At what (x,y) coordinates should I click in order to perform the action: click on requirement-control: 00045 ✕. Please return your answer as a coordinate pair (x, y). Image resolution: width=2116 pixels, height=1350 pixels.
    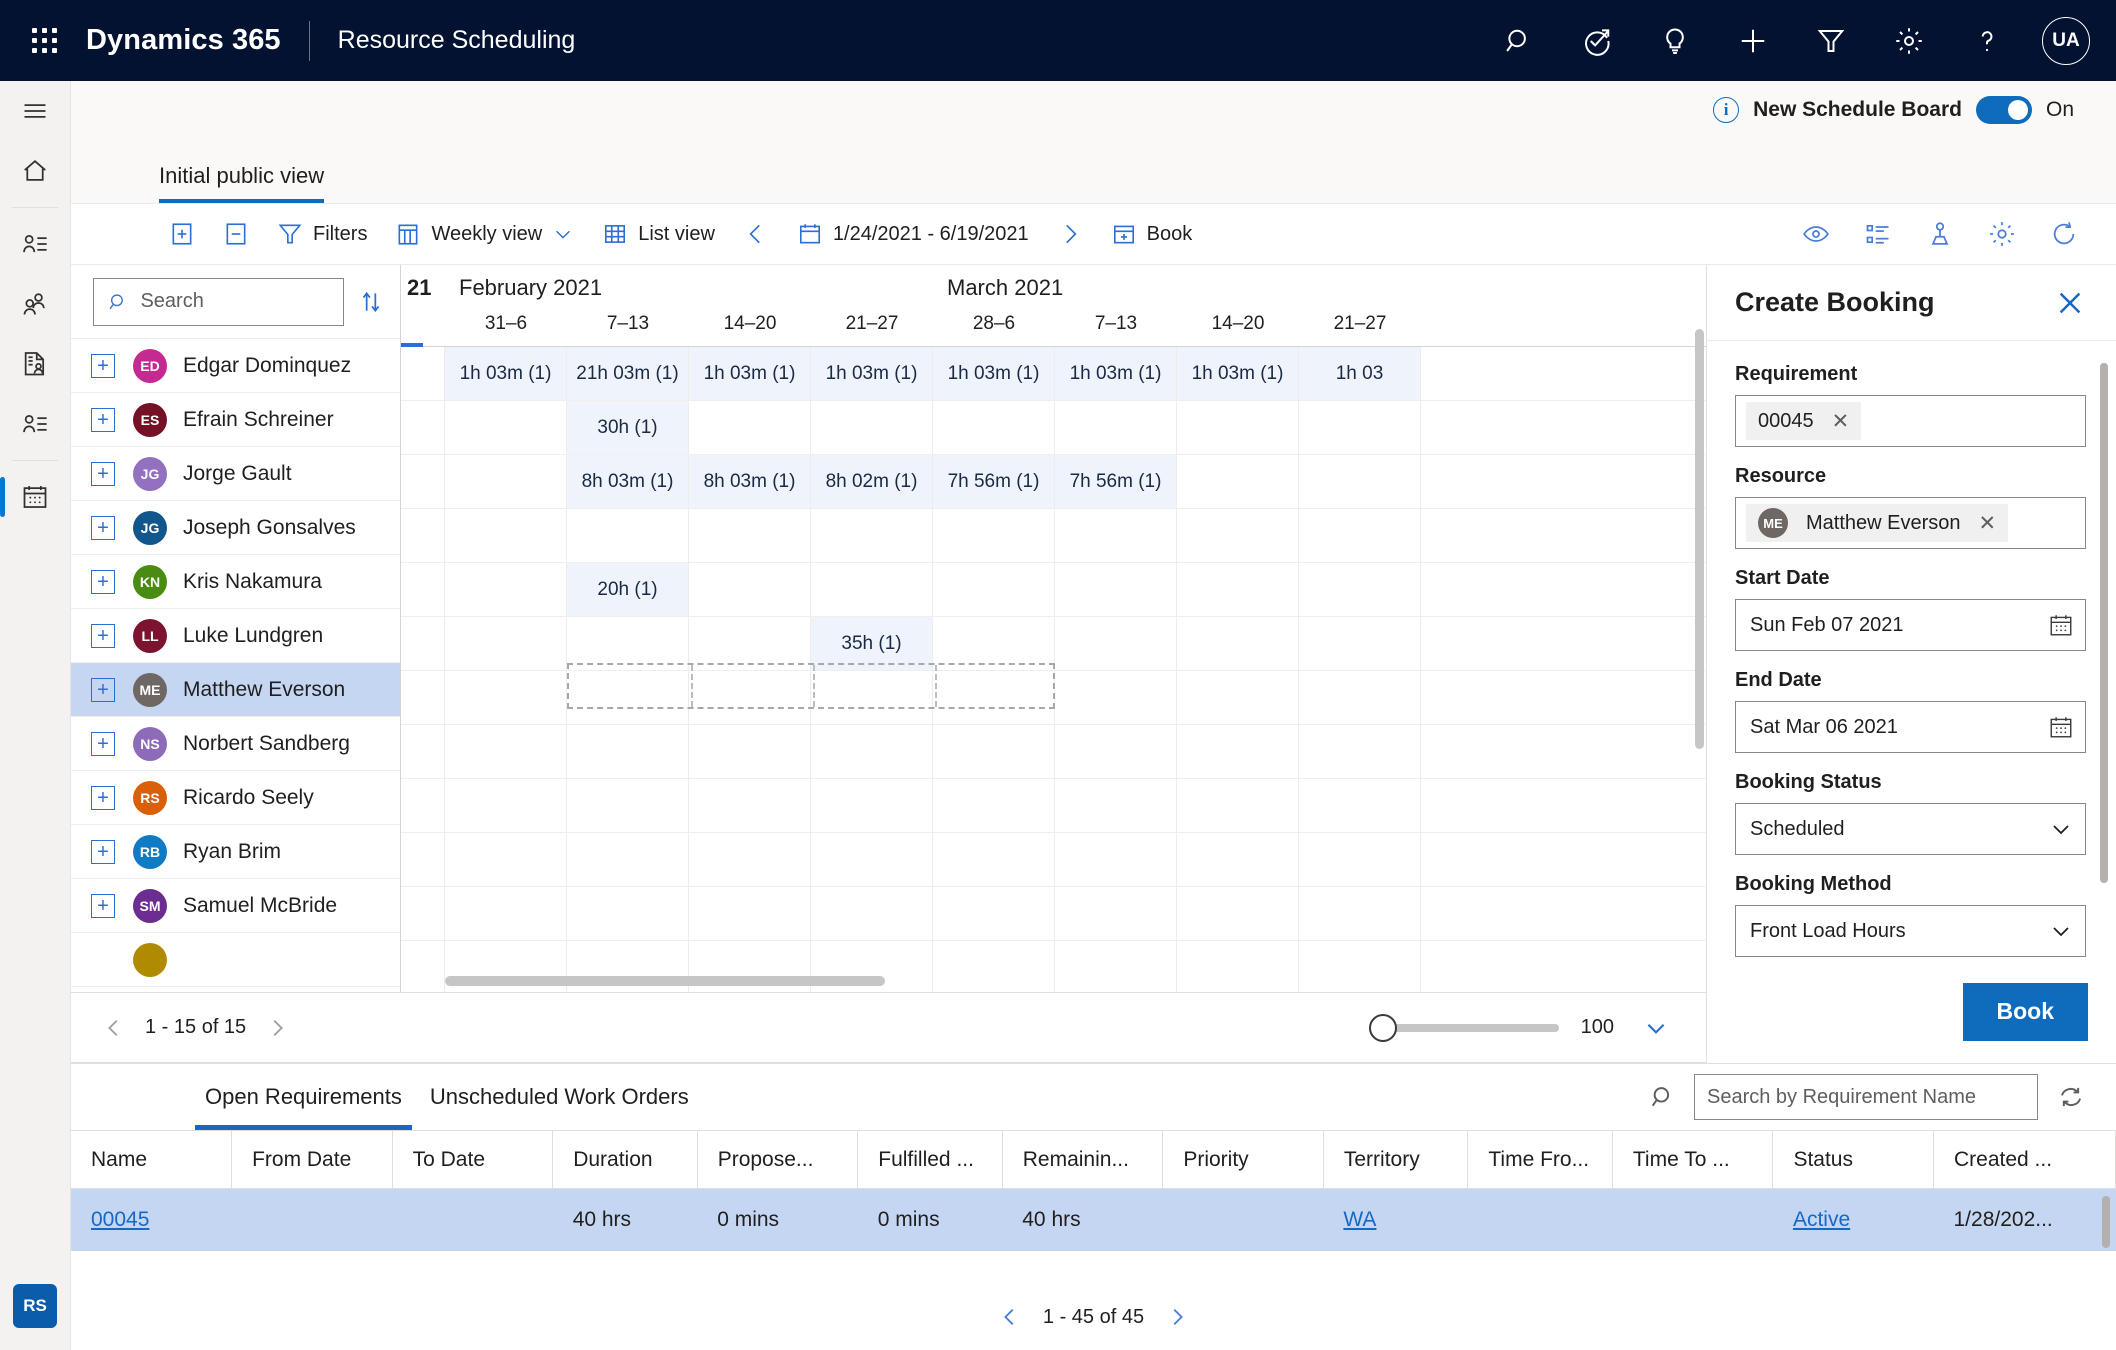
    Looking at the image, I should click on (1910, 421).